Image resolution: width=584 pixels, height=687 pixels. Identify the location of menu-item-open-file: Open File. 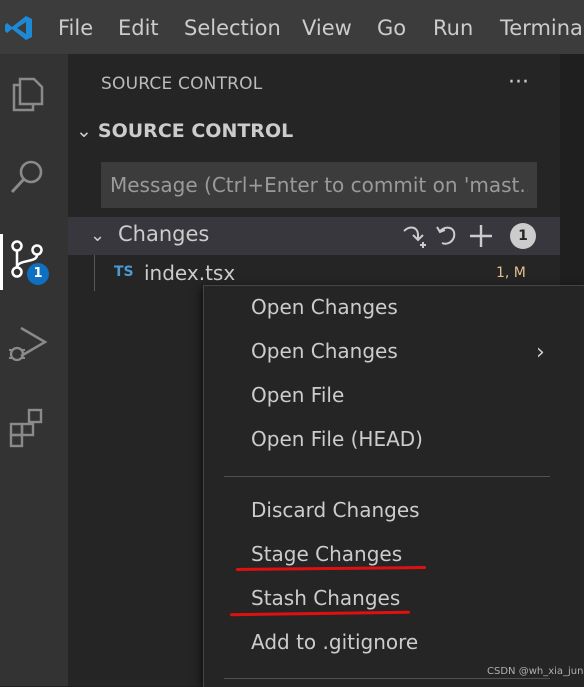
(297, 395).